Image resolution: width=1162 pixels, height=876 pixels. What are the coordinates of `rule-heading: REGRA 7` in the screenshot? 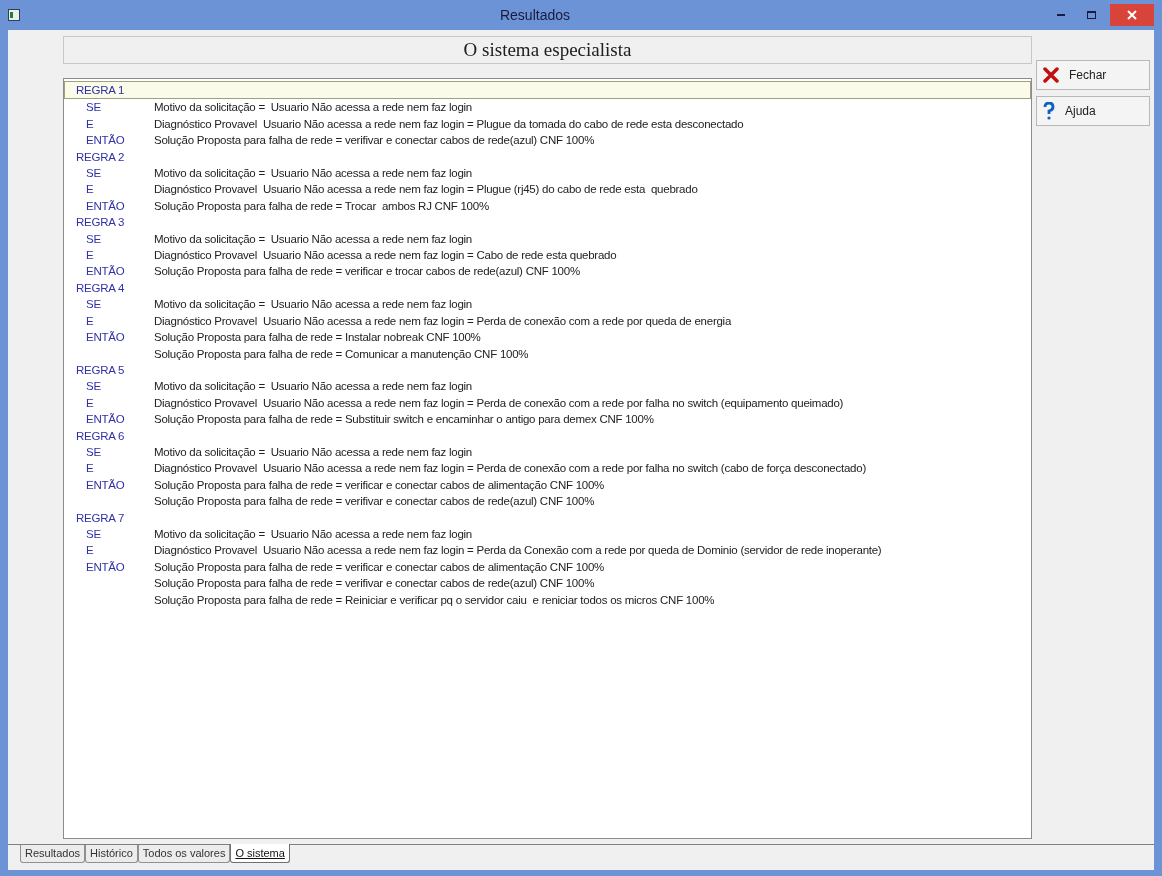 It's located at (100, 518).